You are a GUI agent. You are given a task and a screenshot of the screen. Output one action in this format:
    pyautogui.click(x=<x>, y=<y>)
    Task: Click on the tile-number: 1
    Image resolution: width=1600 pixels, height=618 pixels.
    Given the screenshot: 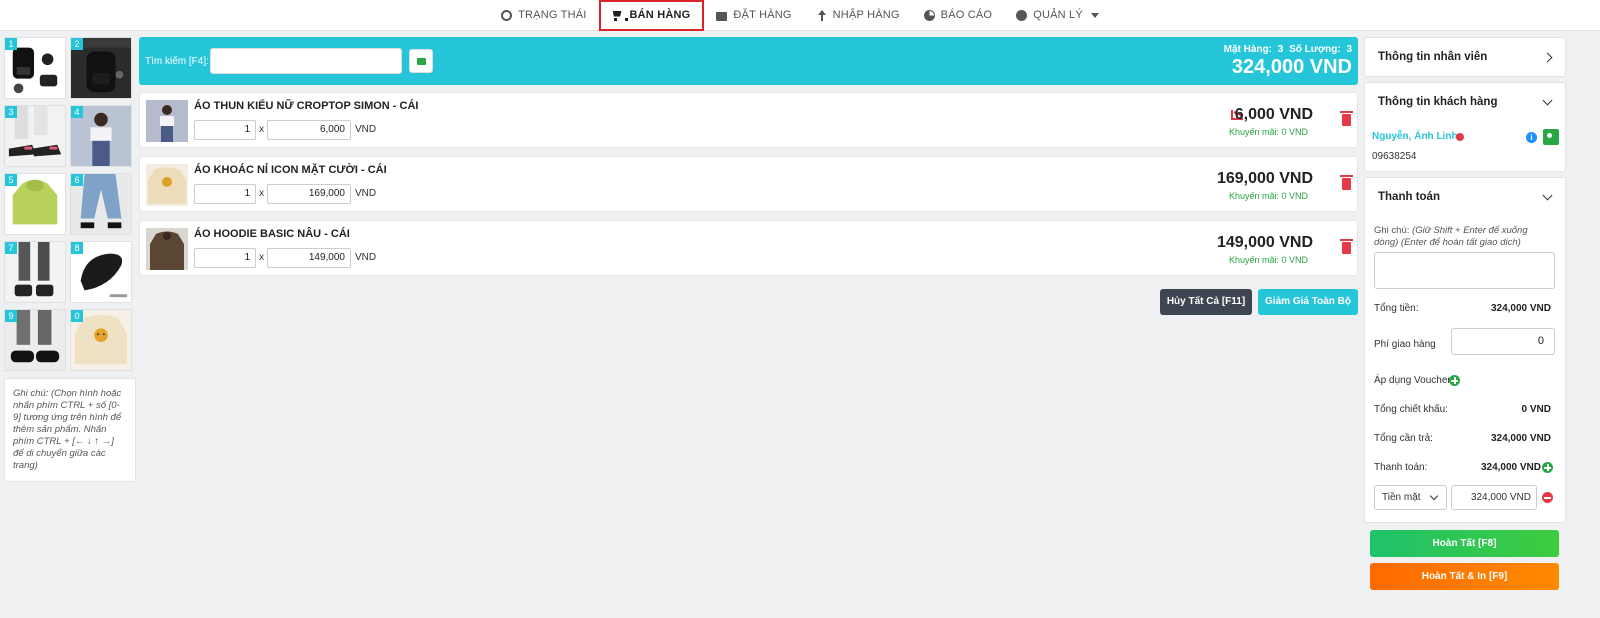 What is the action you would take?
    pyautogui.click(x=11, y=44)
    